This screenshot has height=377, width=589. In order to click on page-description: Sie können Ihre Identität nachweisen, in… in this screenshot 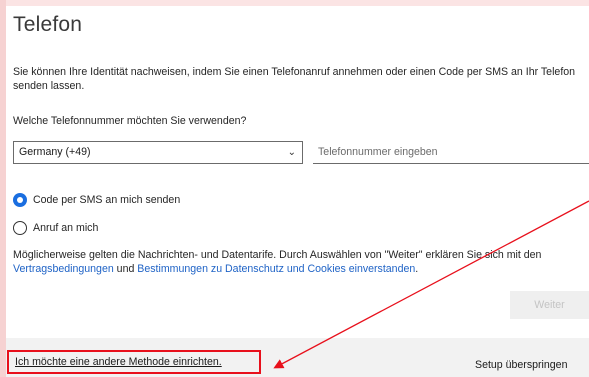, I will do `click(294, 79)`.